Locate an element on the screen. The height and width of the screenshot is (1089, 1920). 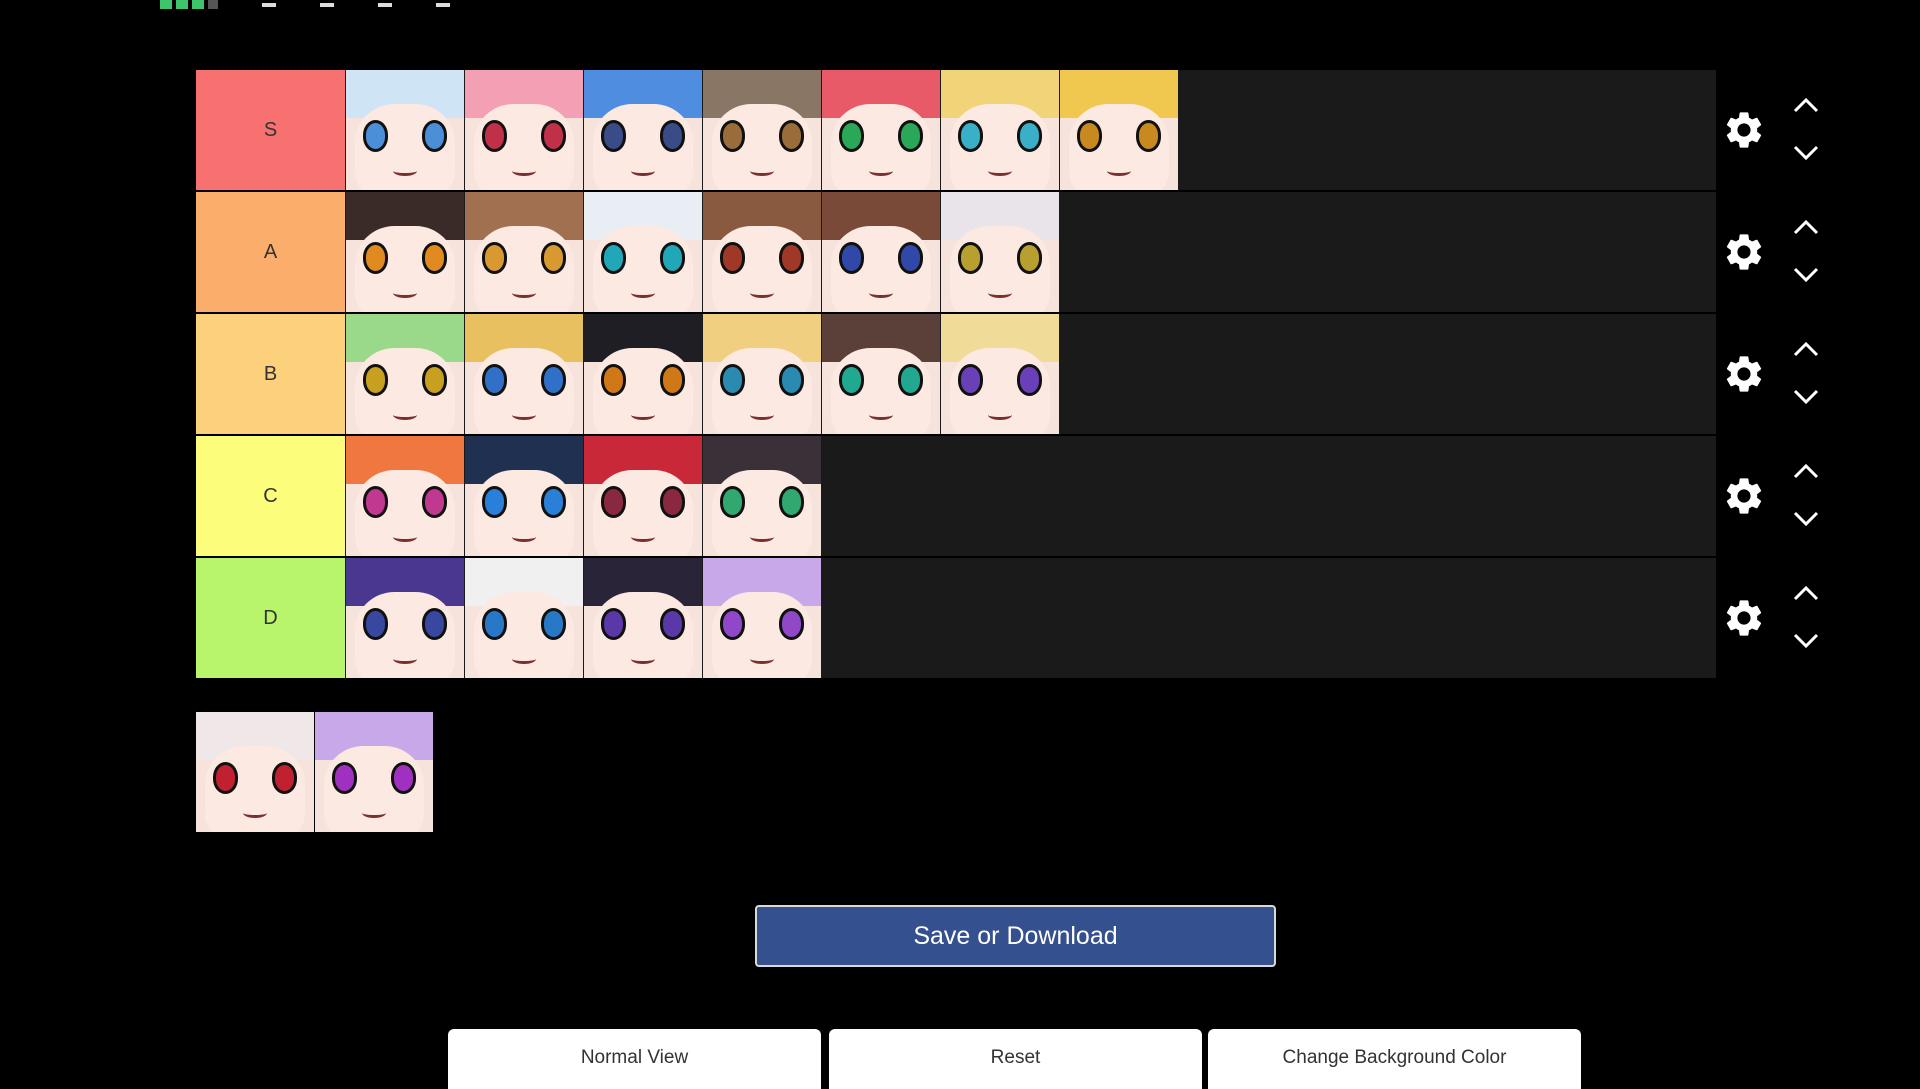
save-or-download-button: Save or Download is located at coordinates (1015, 936).